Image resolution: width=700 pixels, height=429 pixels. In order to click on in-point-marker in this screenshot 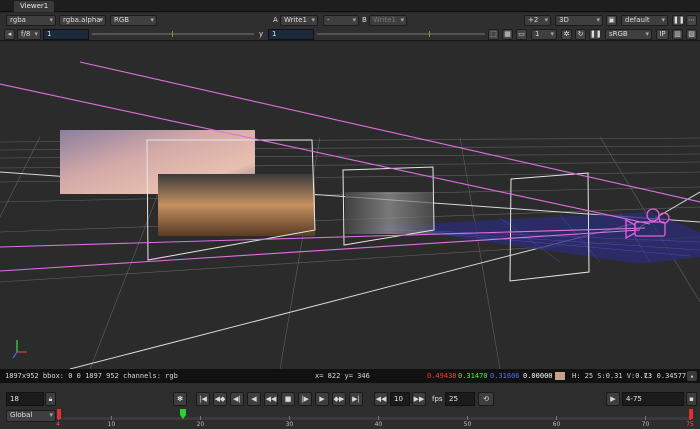, I will do `click(59, 414)`.